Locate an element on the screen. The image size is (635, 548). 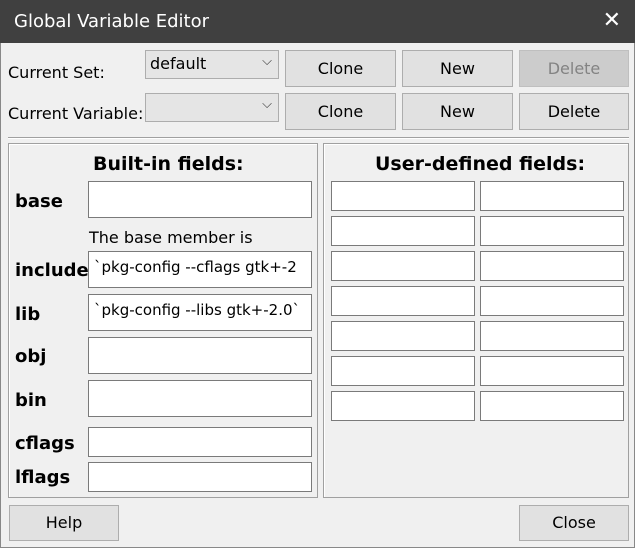
current-variable-label: Current Variable: is located at coordinates (76, 113).